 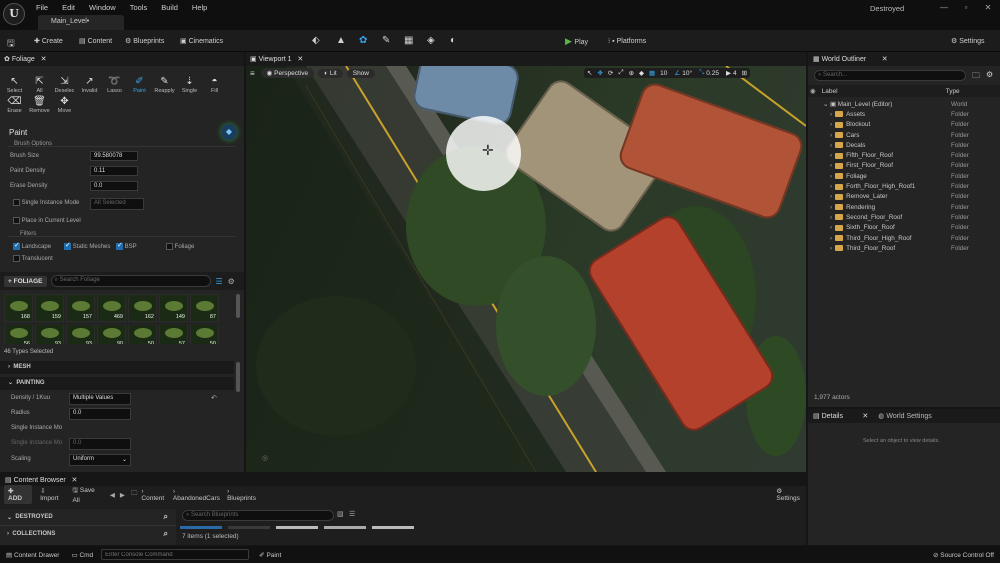 I want to click on filter-translucent-checkbox, so click(x=16, y=258).